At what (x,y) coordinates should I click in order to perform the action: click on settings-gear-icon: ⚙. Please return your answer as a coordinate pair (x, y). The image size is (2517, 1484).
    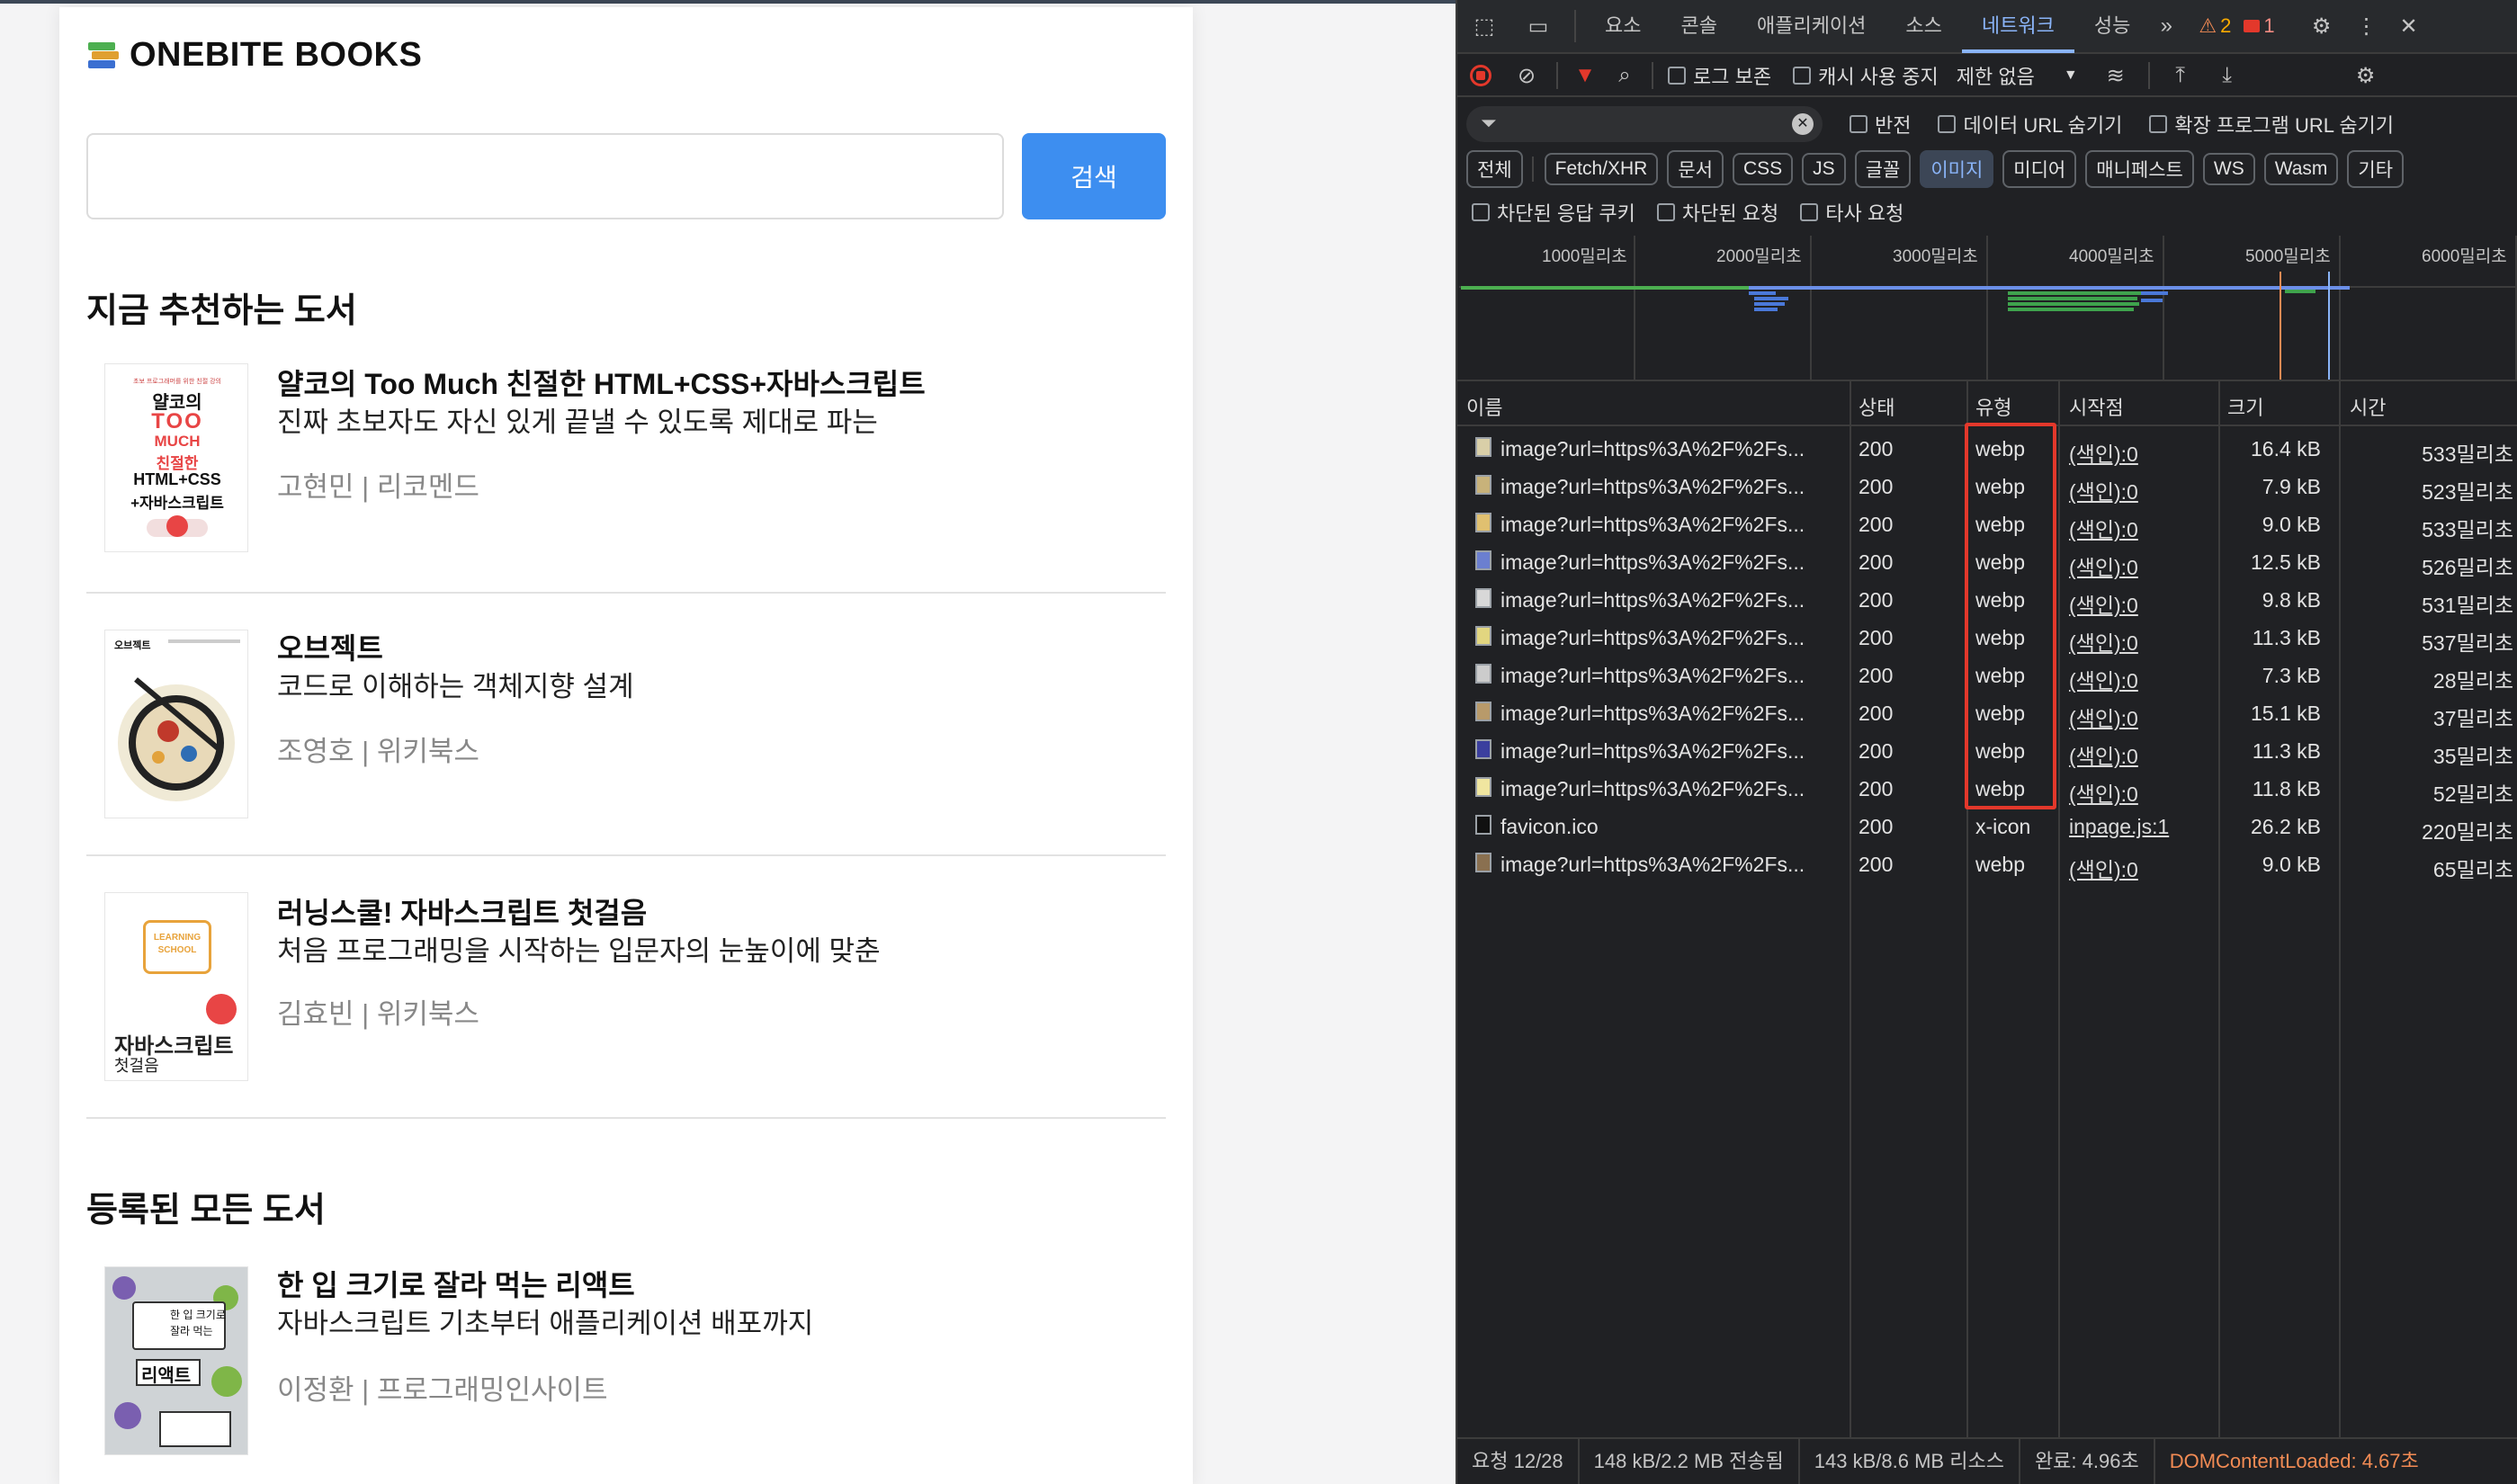
    Looking at the image, I should click on (2322, 26).